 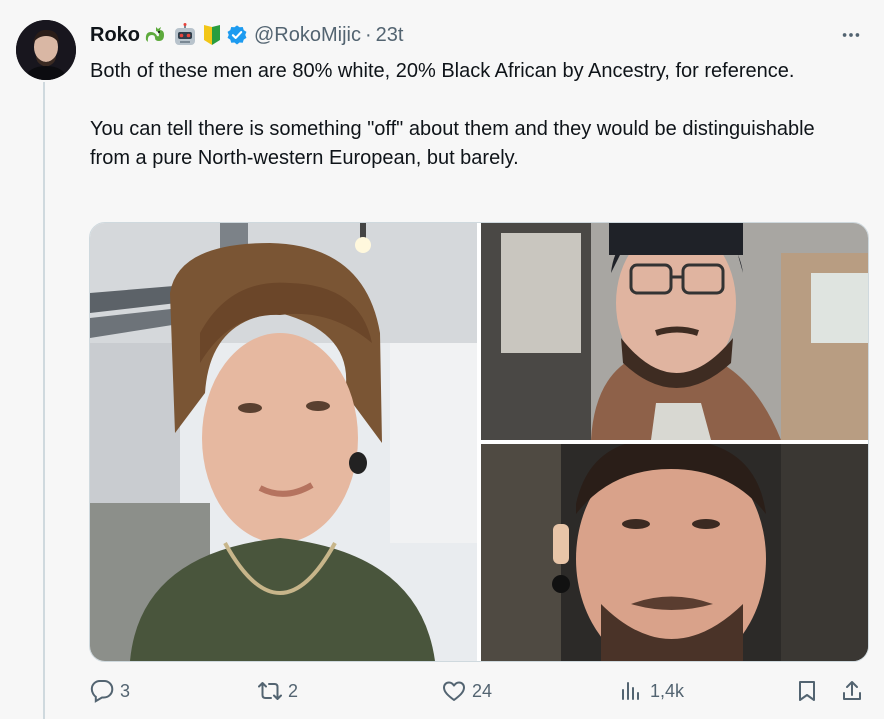 What do you see at coordinates (102, 691) in the screenshot?
I see `reply-icon` at bounding box center [102, 691].